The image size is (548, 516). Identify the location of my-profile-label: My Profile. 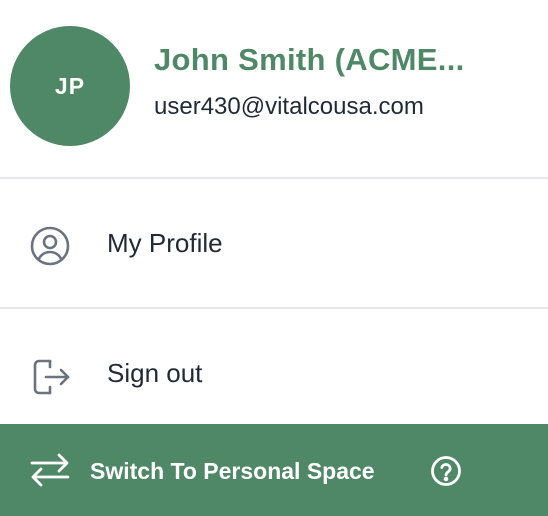
(165, 243).